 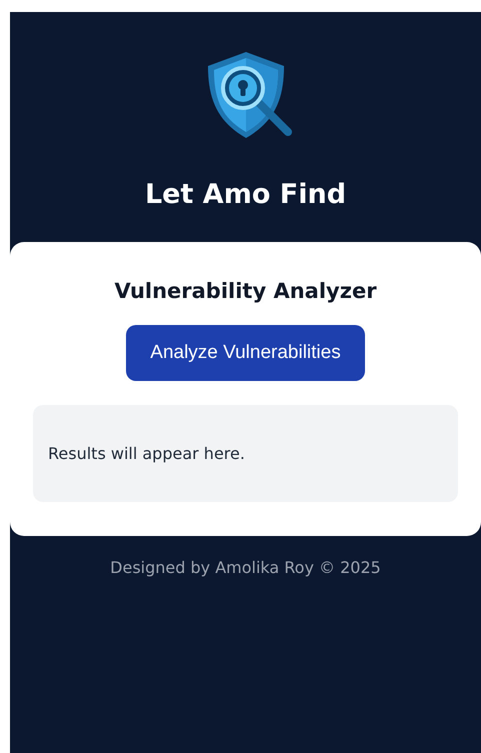 I want to click on app-title: Let Amo Find, so click(x=245, y=195).